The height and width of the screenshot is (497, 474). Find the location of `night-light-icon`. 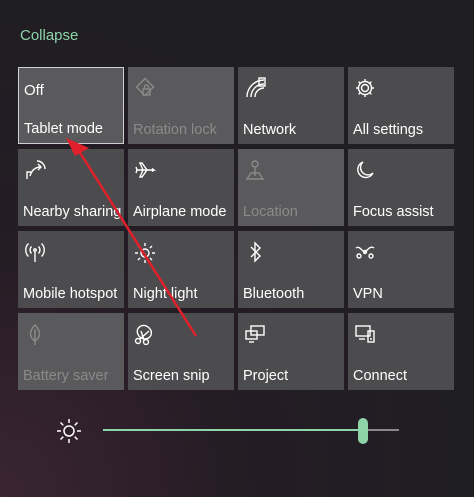

night-light-icon is located at coordinates (145, 252).